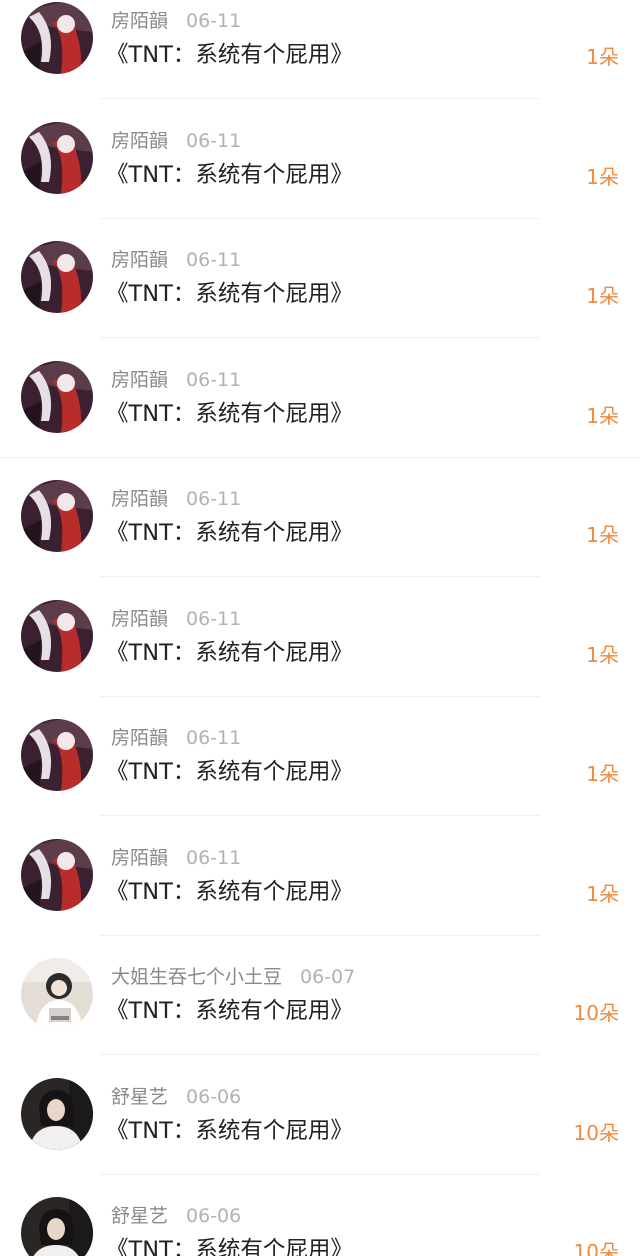 The image size is (640, 1256). What do you see at coordinates (196, 977) in the screenshot?
I see `author-name: 大姐生吞七个小土豆` at bounding box center [196, 977].